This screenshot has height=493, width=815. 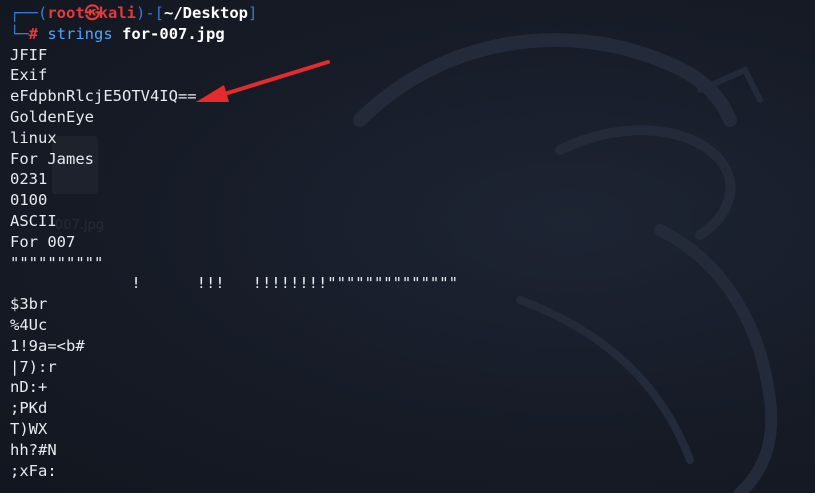 What do you see at coordinates (19, 33) in the screenshot?
I see `prompt-corner-bottom: └─` at bounding box center [19, 33].